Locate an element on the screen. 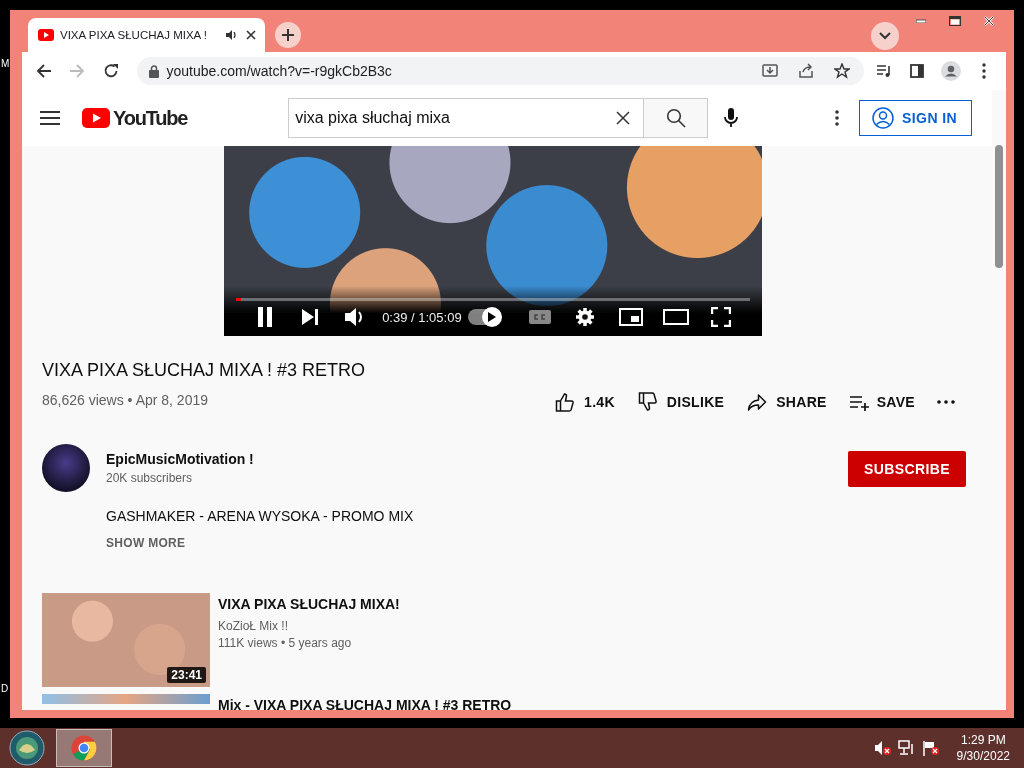 The image size is (1024, 768). subtitles-icon is located at coordinates (539, 317).